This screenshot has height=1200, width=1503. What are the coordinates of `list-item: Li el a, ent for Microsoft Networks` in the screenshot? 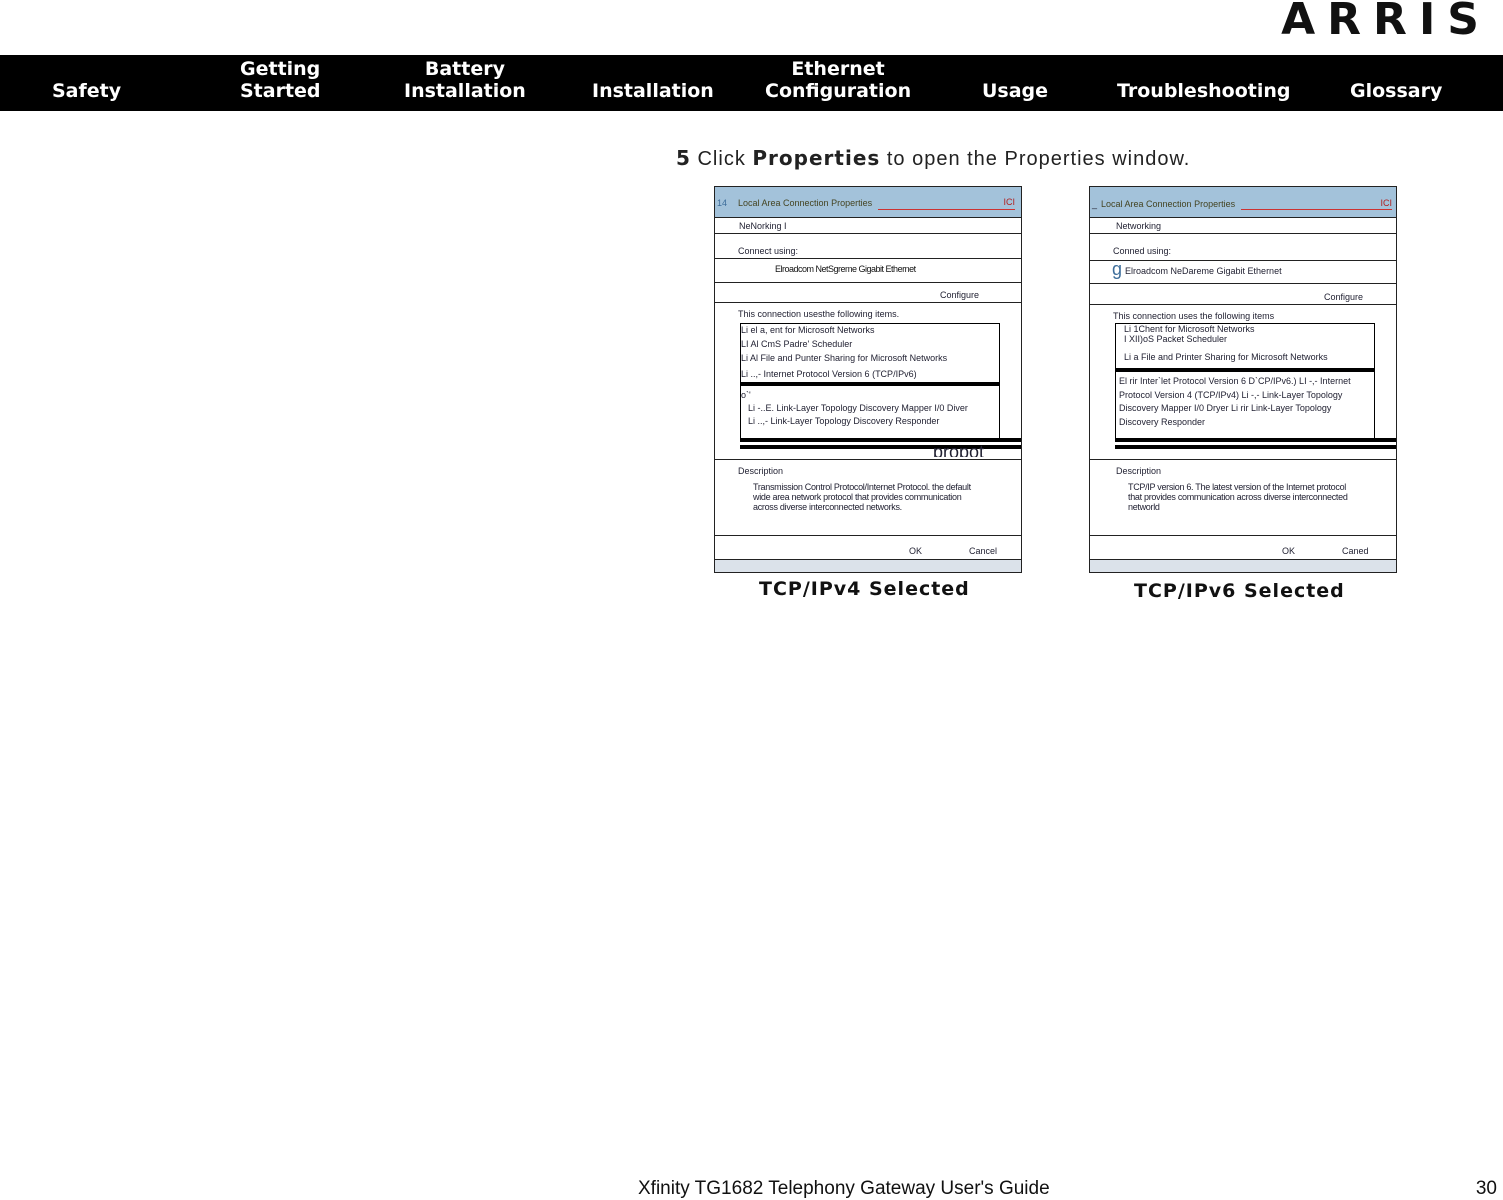 It's located at (808, 330).